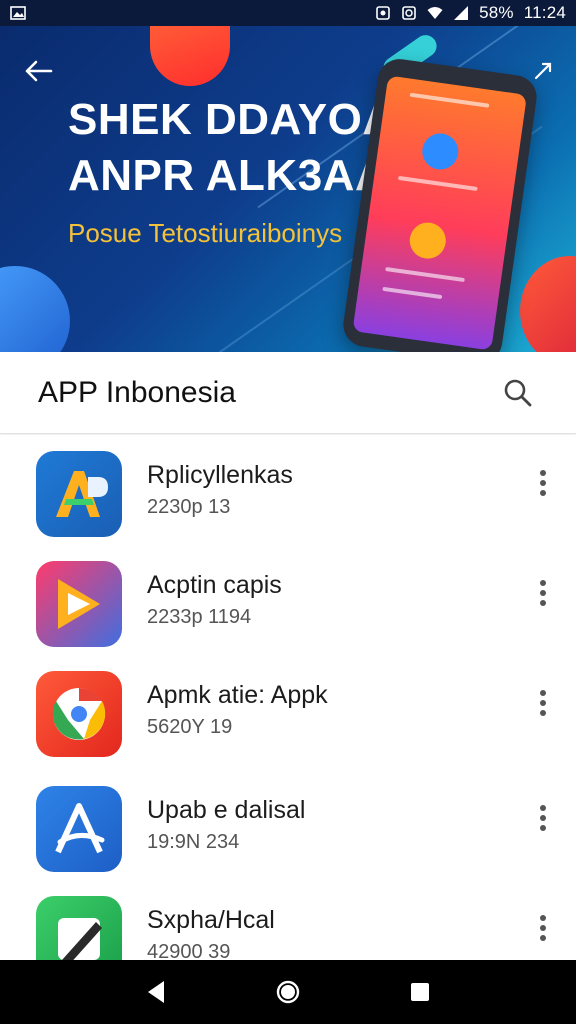  I want to click on list-item: Sxpha/Hcal 42900 39, so click(288, 920).